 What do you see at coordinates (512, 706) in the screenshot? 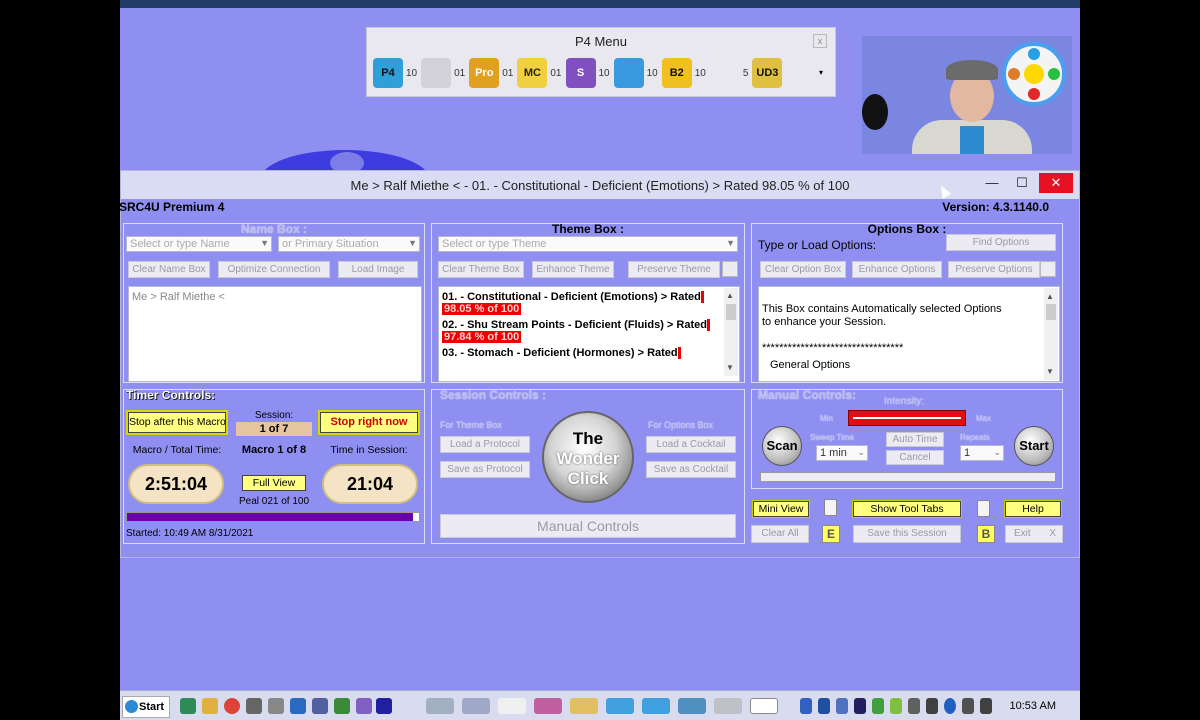
I see `taskbar-chrome-icon` at bounding box center [512, 706].